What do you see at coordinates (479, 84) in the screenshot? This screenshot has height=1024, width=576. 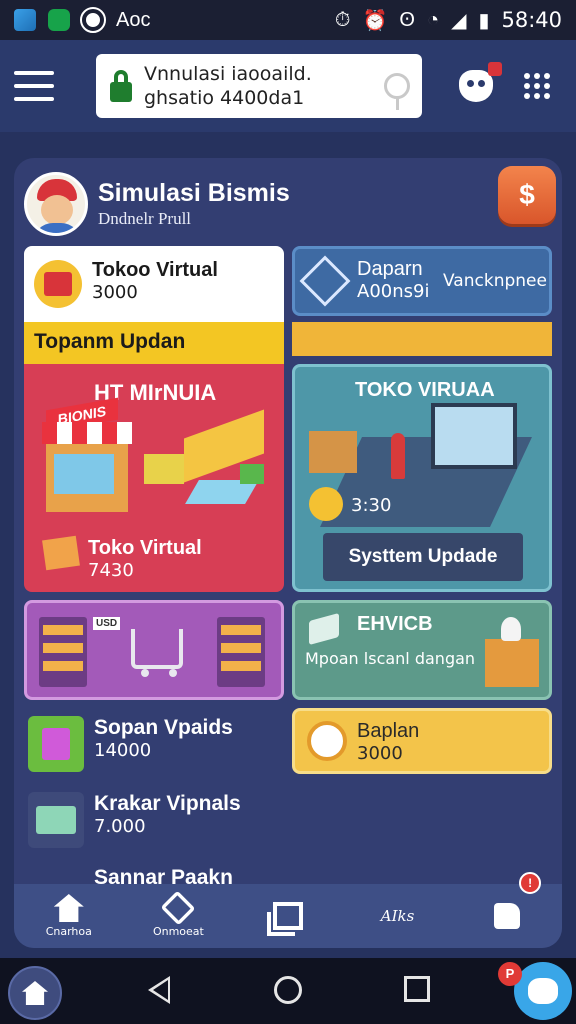 I see `mascot-notification-button` at bounding box center [479, 84].